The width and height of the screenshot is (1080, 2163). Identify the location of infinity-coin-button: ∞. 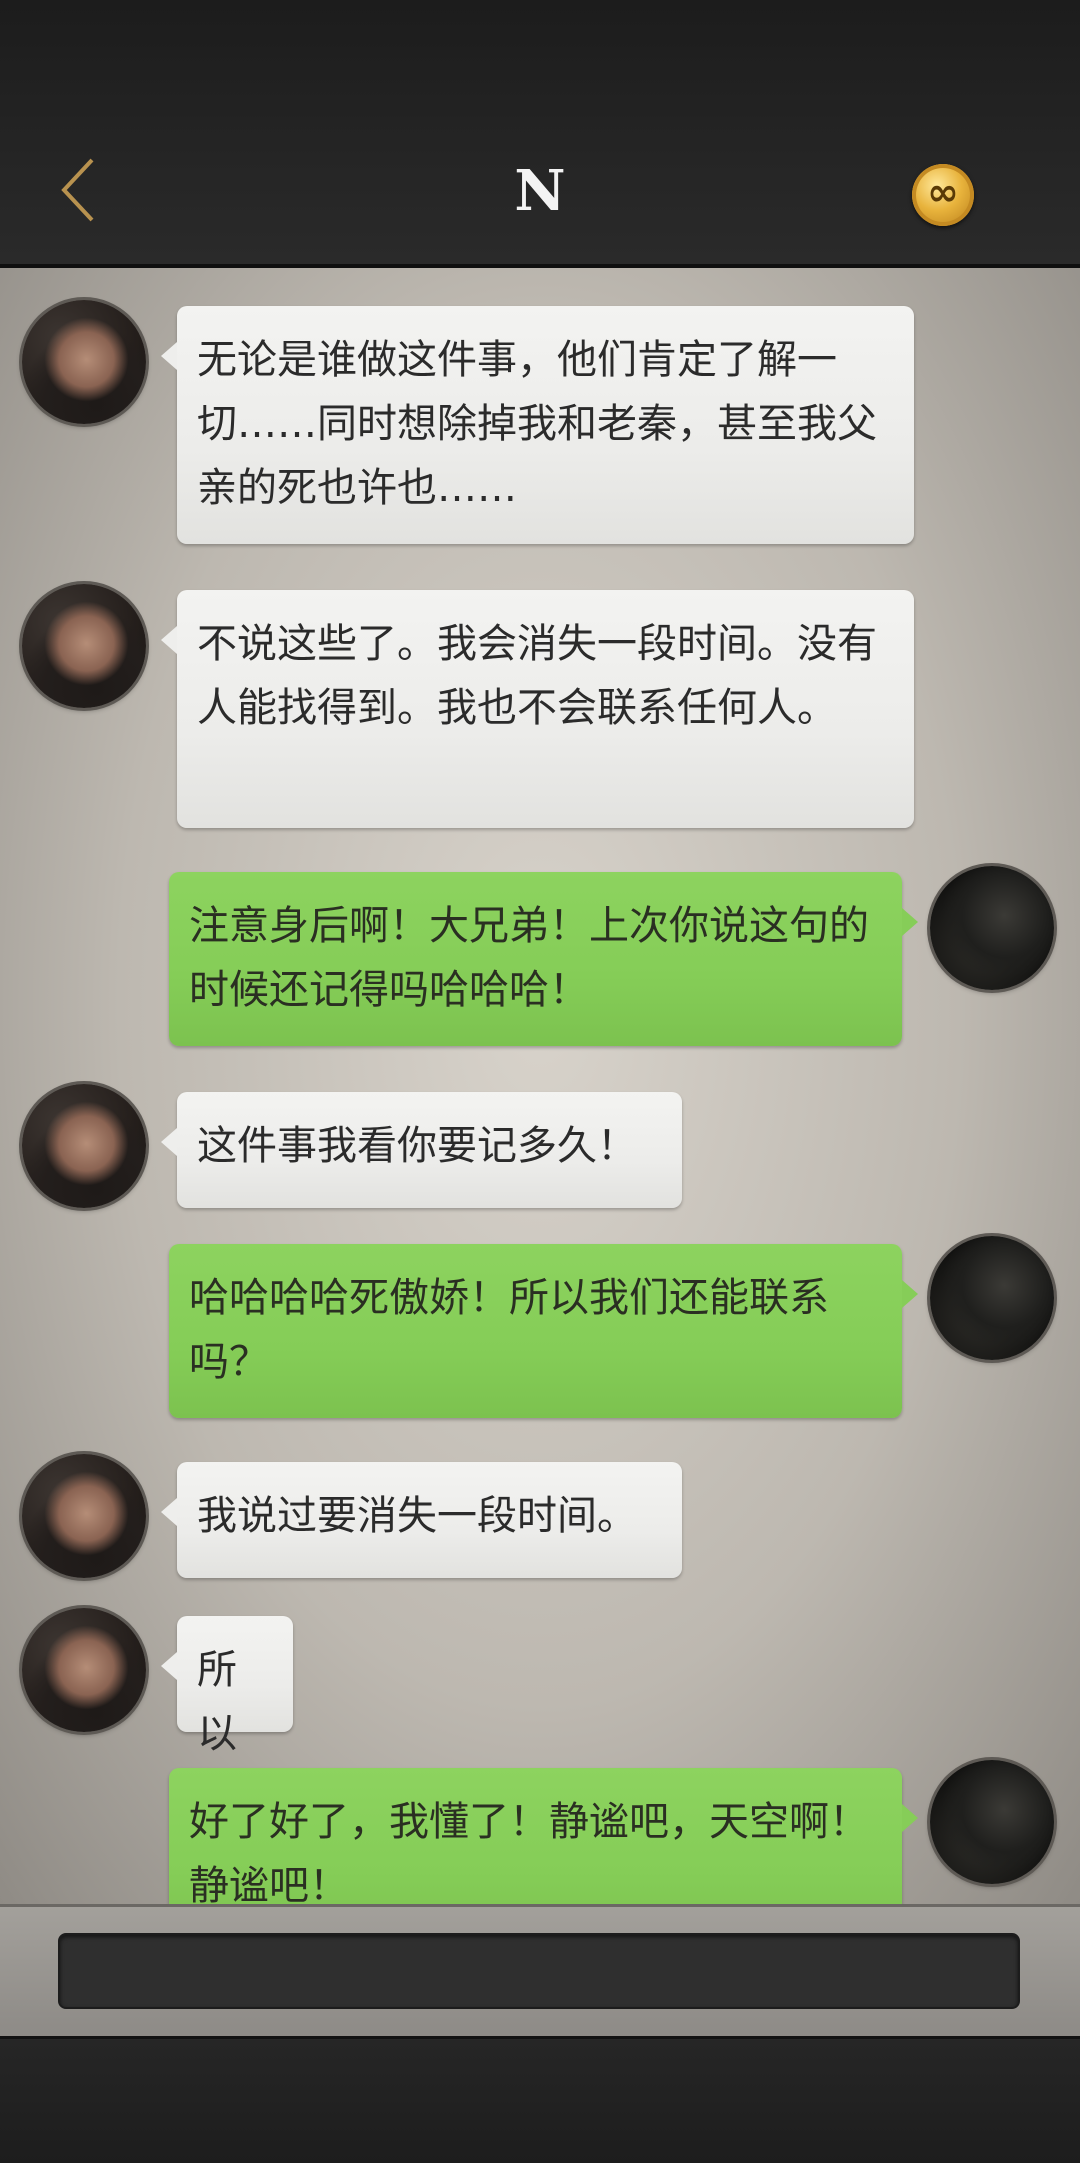
(943, 195).